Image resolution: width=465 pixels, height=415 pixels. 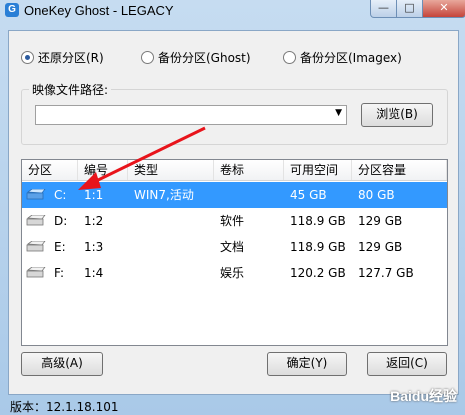 What do you see at coordinates (64, 407) in the screenshot?
I see `version-label: 版本：12.1.18.101` at bounding box center [64, 407].